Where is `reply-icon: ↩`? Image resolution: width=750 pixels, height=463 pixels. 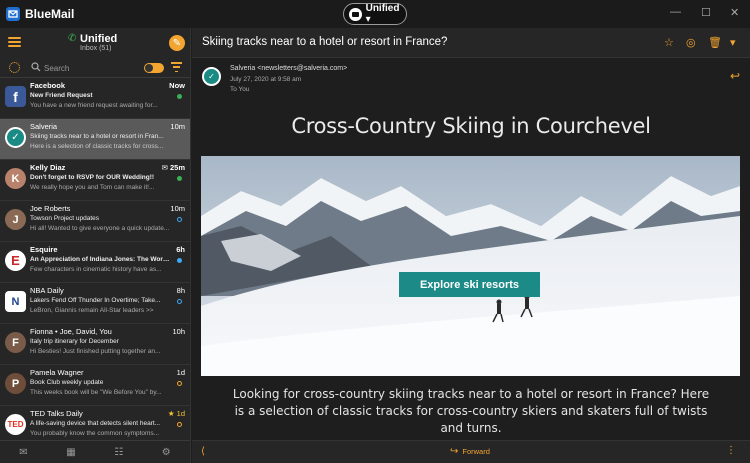
reply-icon: ↩ is located at coordinates (735, 76).